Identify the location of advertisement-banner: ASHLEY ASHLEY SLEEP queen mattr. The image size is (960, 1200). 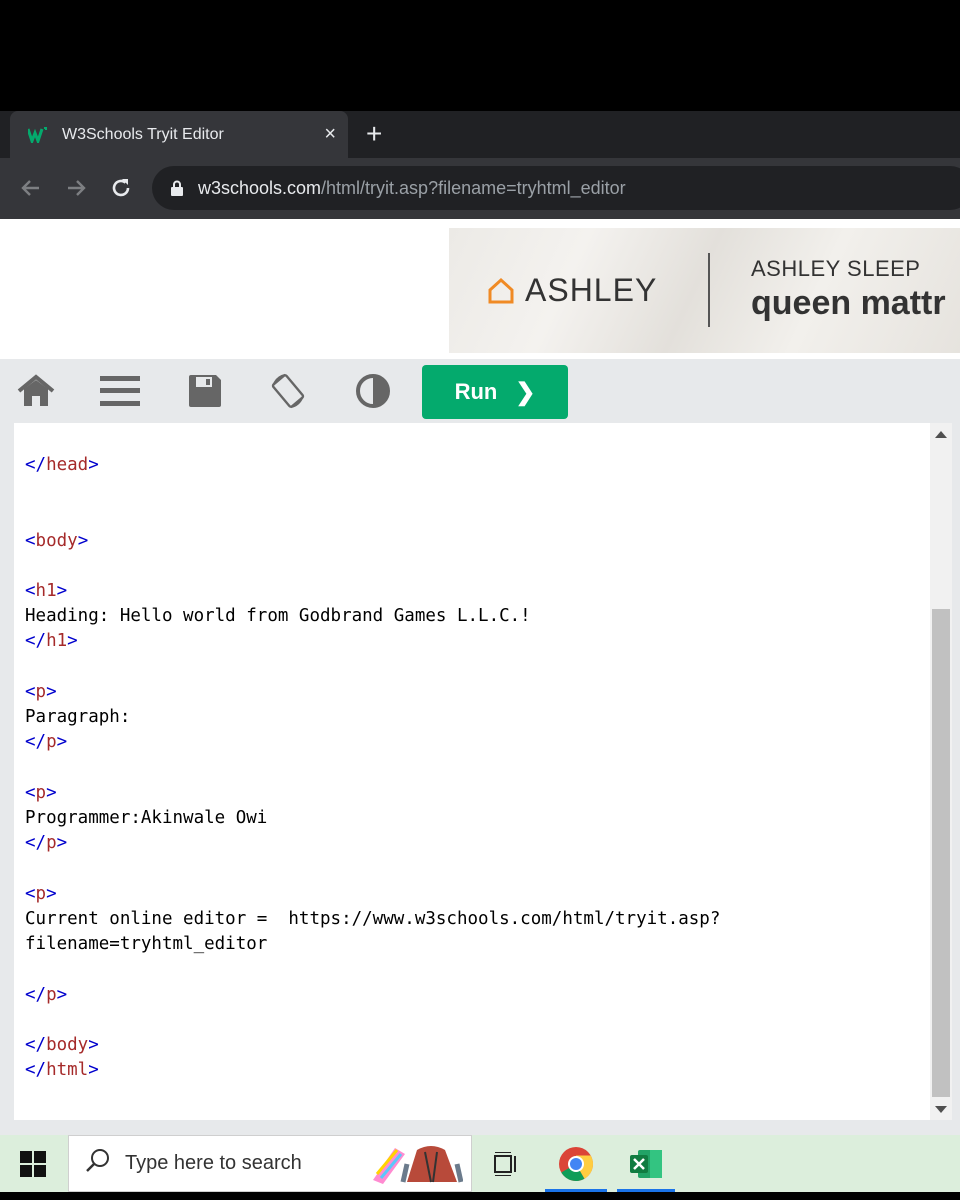
(704, 290).